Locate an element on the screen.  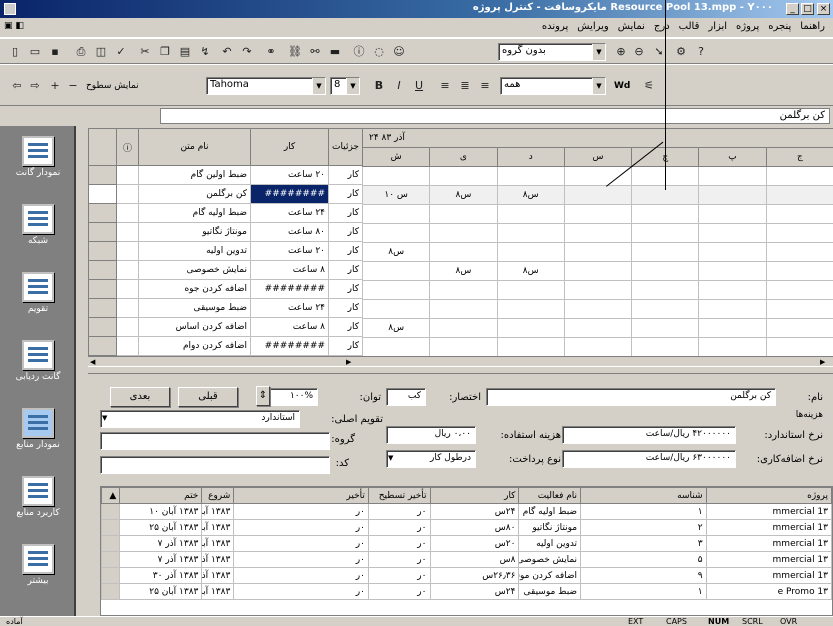
work-cell: ۸ ساعت is located at coordinates (289, 327).